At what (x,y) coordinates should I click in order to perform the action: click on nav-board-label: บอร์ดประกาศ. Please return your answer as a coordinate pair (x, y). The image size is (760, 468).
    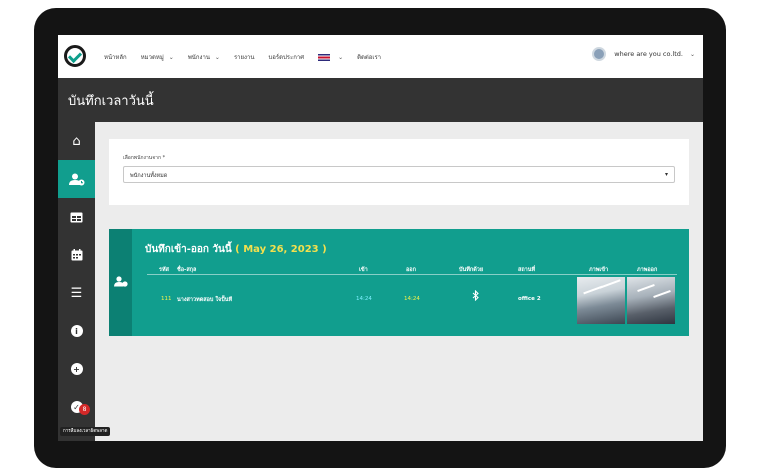
    Looking at the image, I should click on (286, 57).